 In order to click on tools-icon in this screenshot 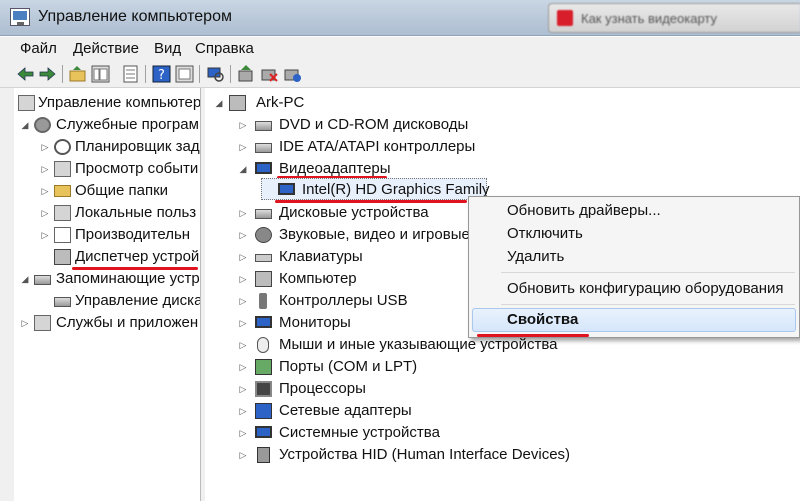, I will do `click(42, 125)`.